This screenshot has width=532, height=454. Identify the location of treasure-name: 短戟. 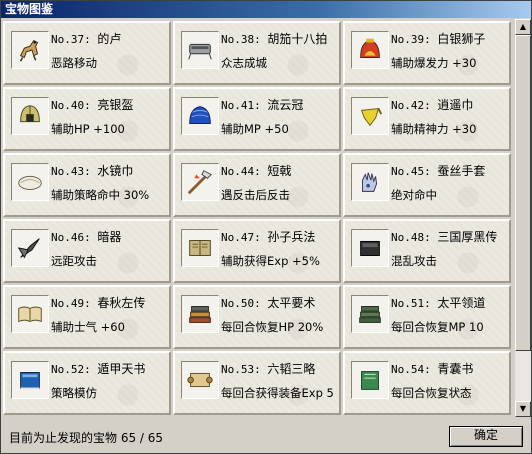
(279, 171).